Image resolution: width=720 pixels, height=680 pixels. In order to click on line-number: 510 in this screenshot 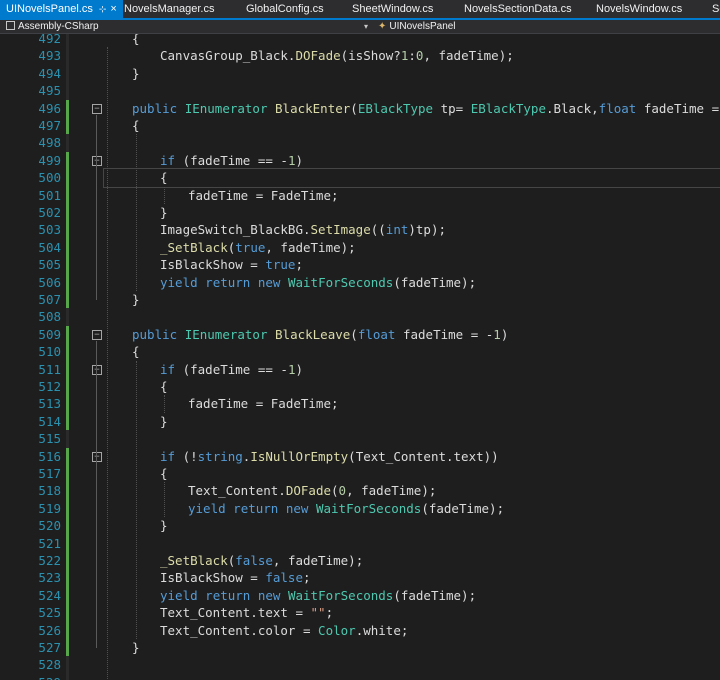, I will do `click(49, 352)`.